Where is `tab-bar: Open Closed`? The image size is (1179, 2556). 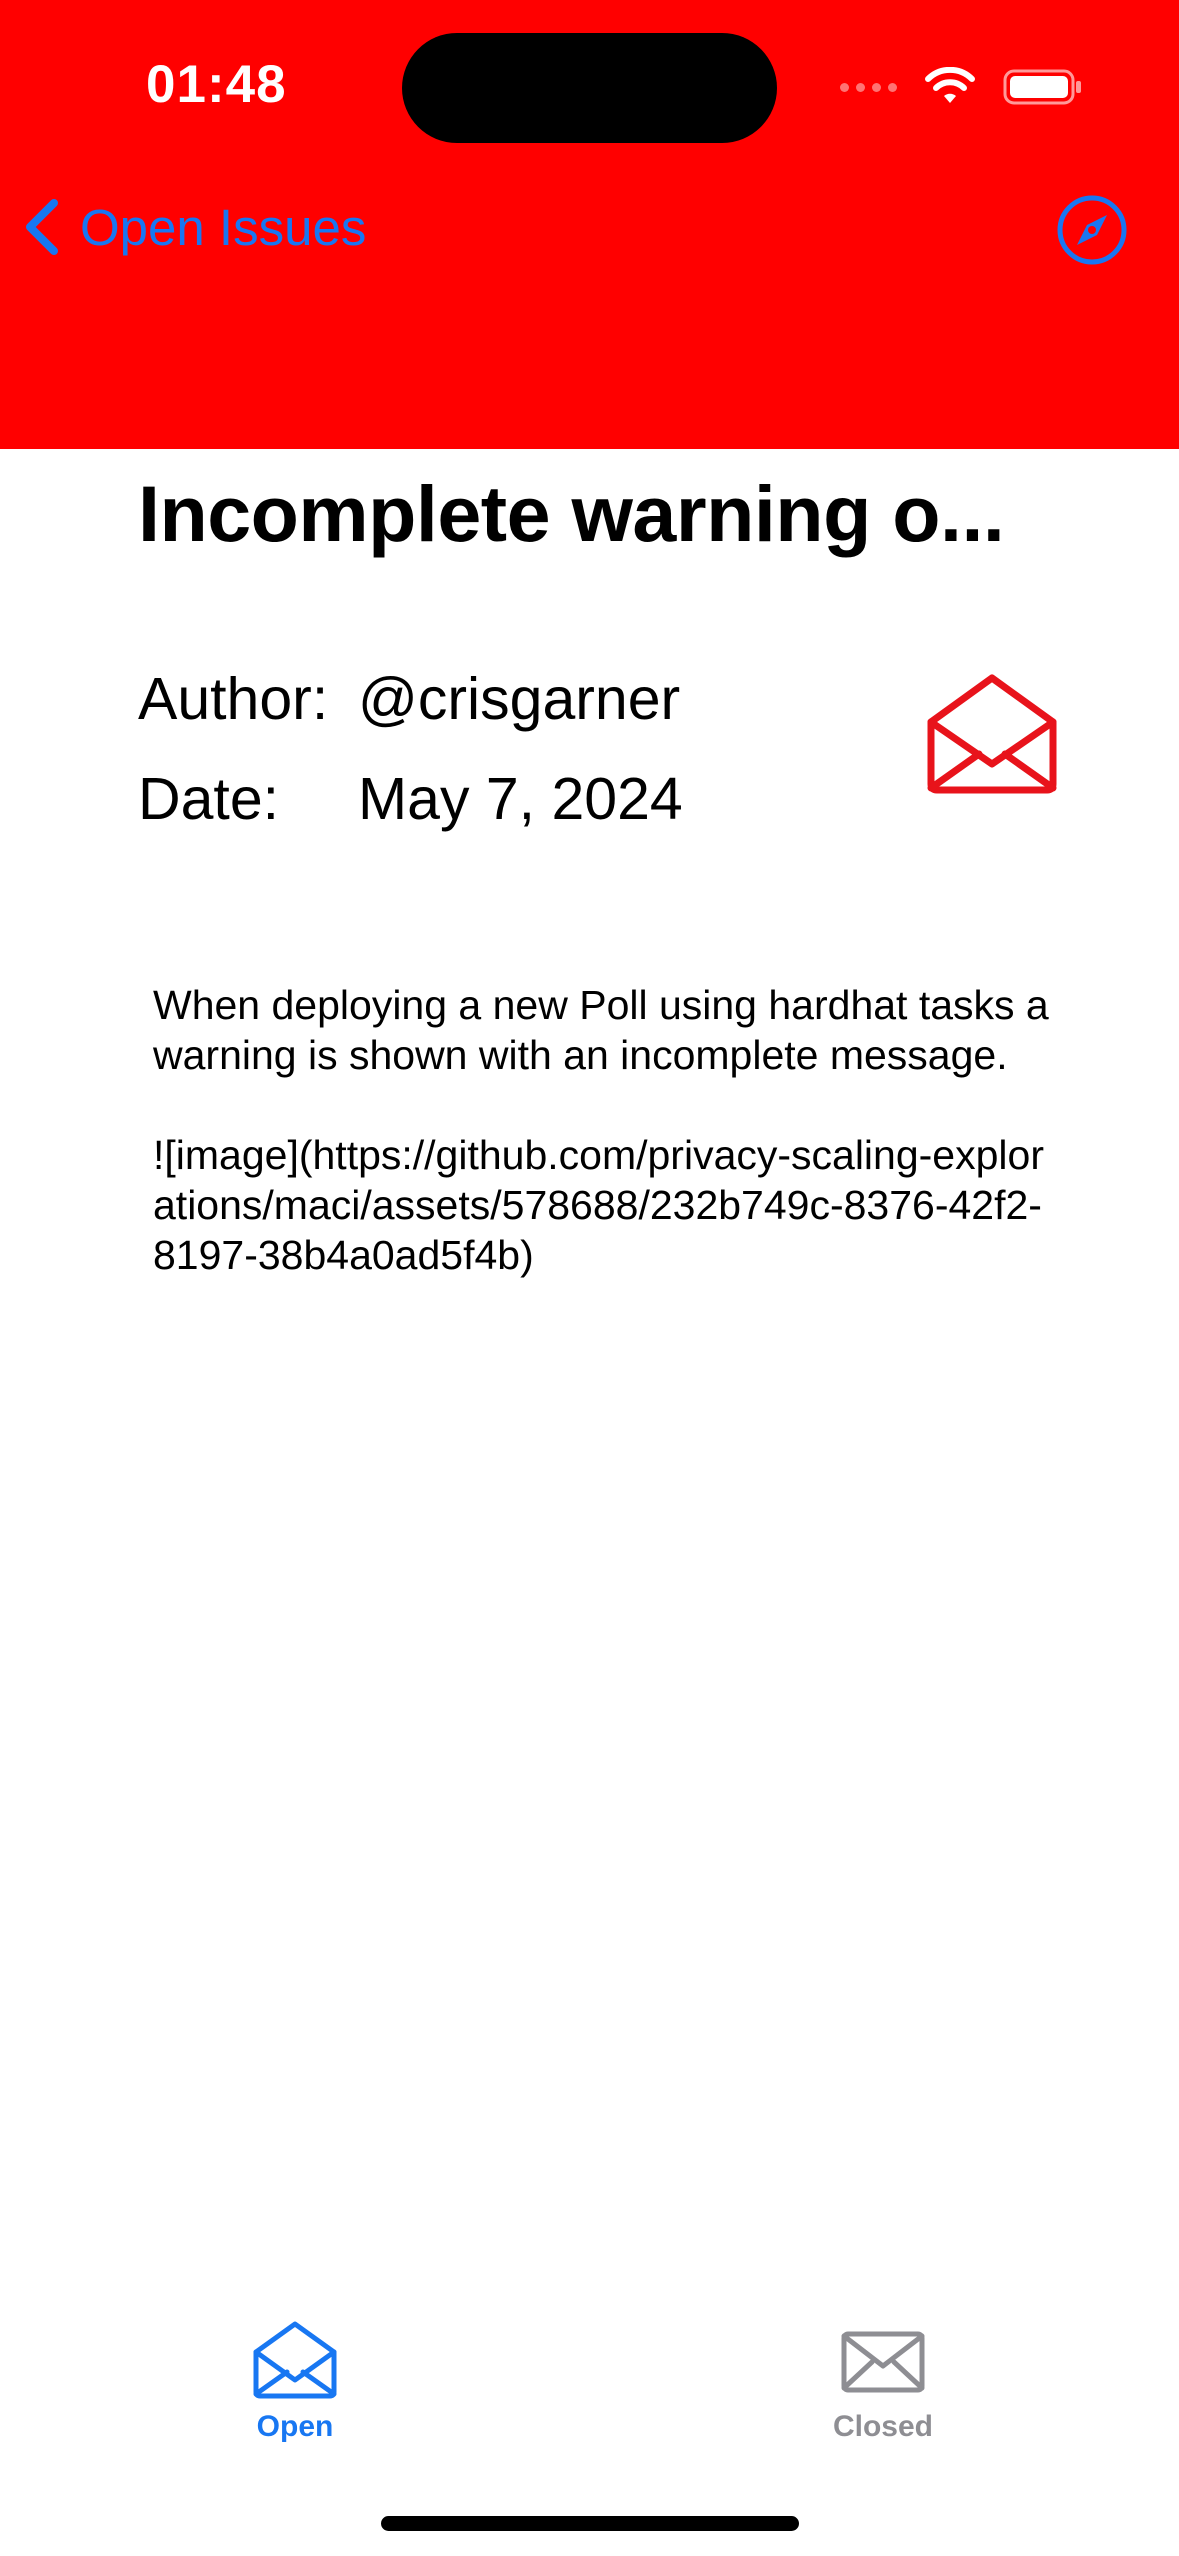 tab-bar: Open Closed is located at coordinates (589, 2380).